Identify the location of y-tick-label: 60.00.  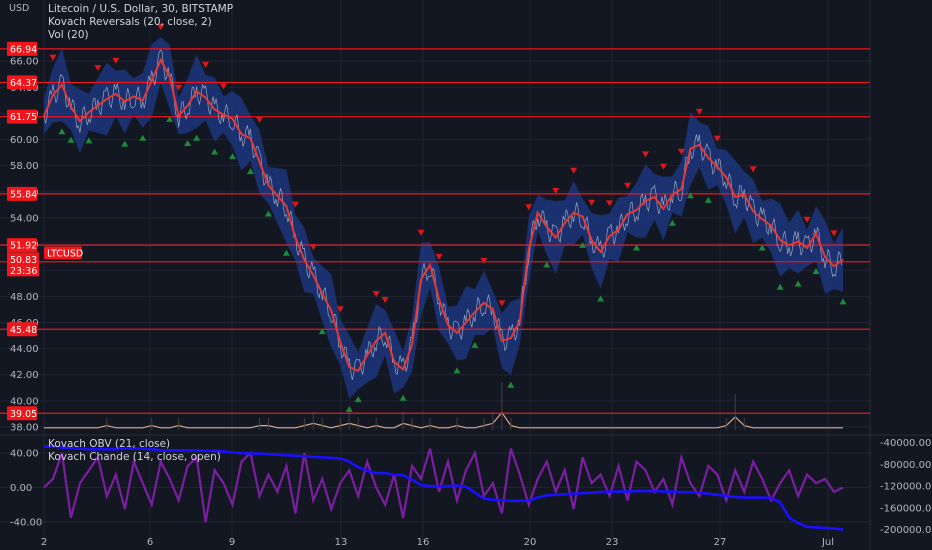
(24, 140).